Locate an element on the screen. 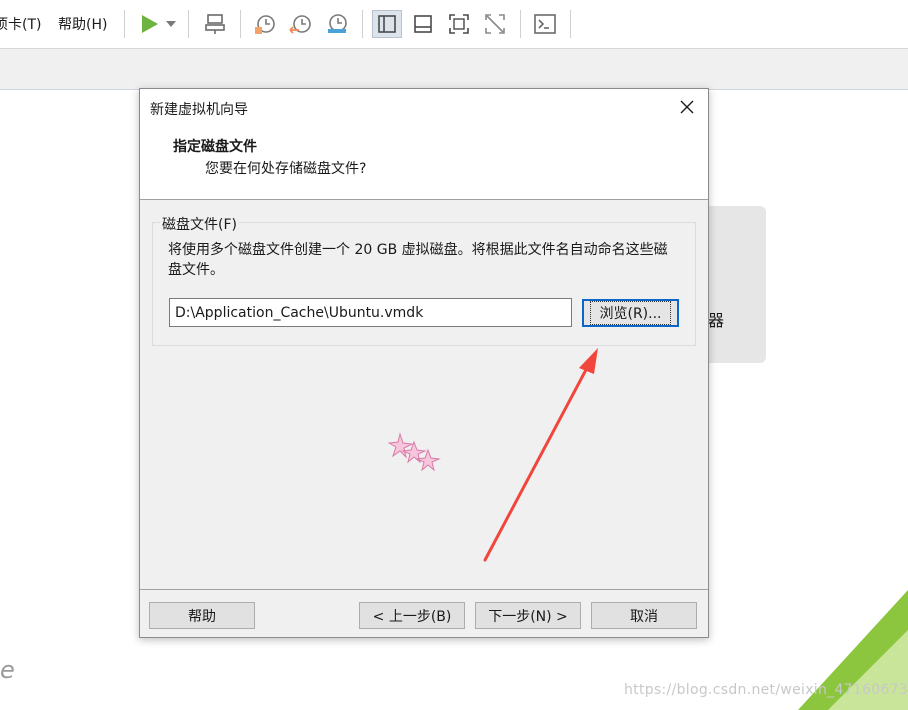 Image resolution: width=908 pixels, height=710 pixels. watermark: https://blog.csdn.net/weixin_47160673 is located at coordinates (766, 690).